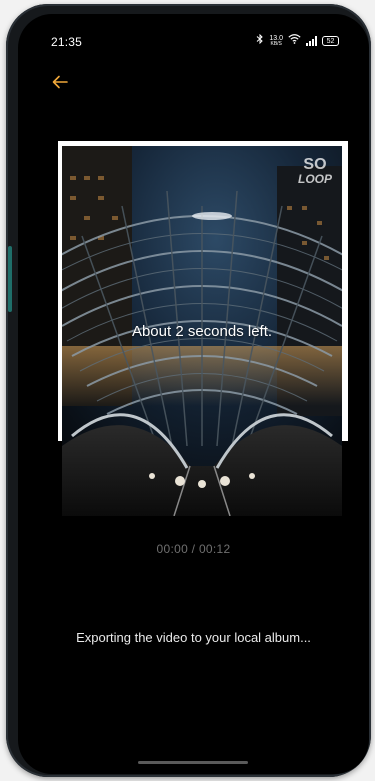 The width and height of the screenshot is (375, 781). What do you see at coordinates (193, 34) in the screenshot?
I see `status-bar: 21:35 13.0 KB/S 52` at bounding box center [193, 34].